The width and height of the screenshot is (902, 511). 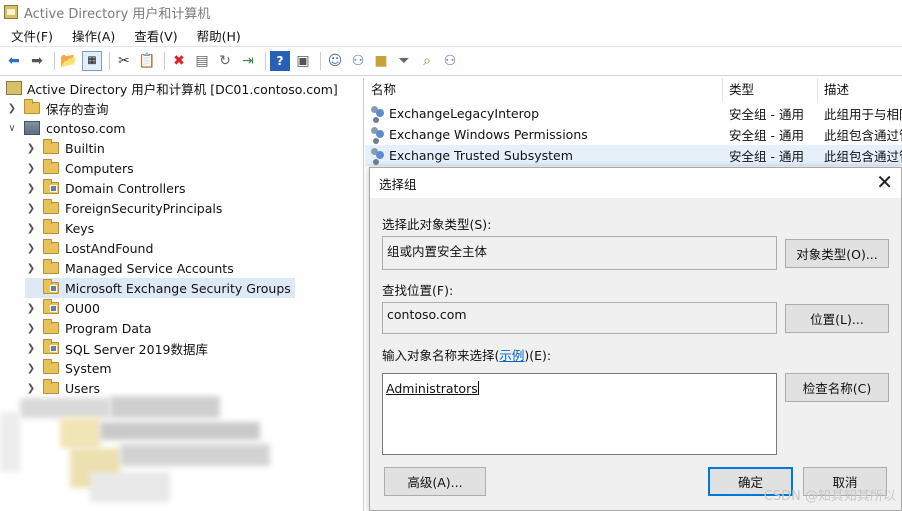 I want to click on close-icon: ✕, so click(x=884, y=182).